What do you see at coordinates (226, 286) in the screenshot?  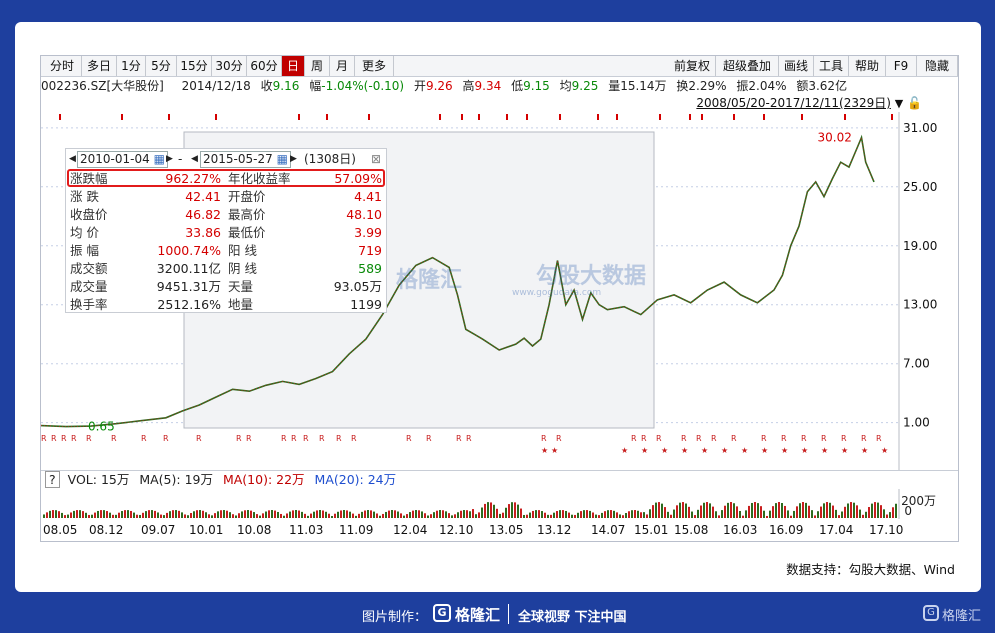 I see `stat-row: 成交量 9451.31万 天量 93.05万` at bounding box center [226, 286].